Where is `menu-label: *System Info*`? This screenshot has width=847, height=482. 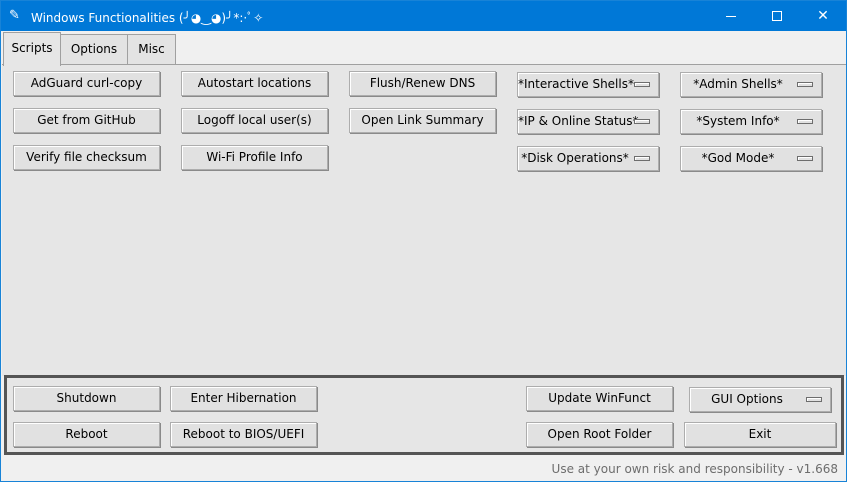 menu-label: *System Info* is located at coordinates (738, 121).